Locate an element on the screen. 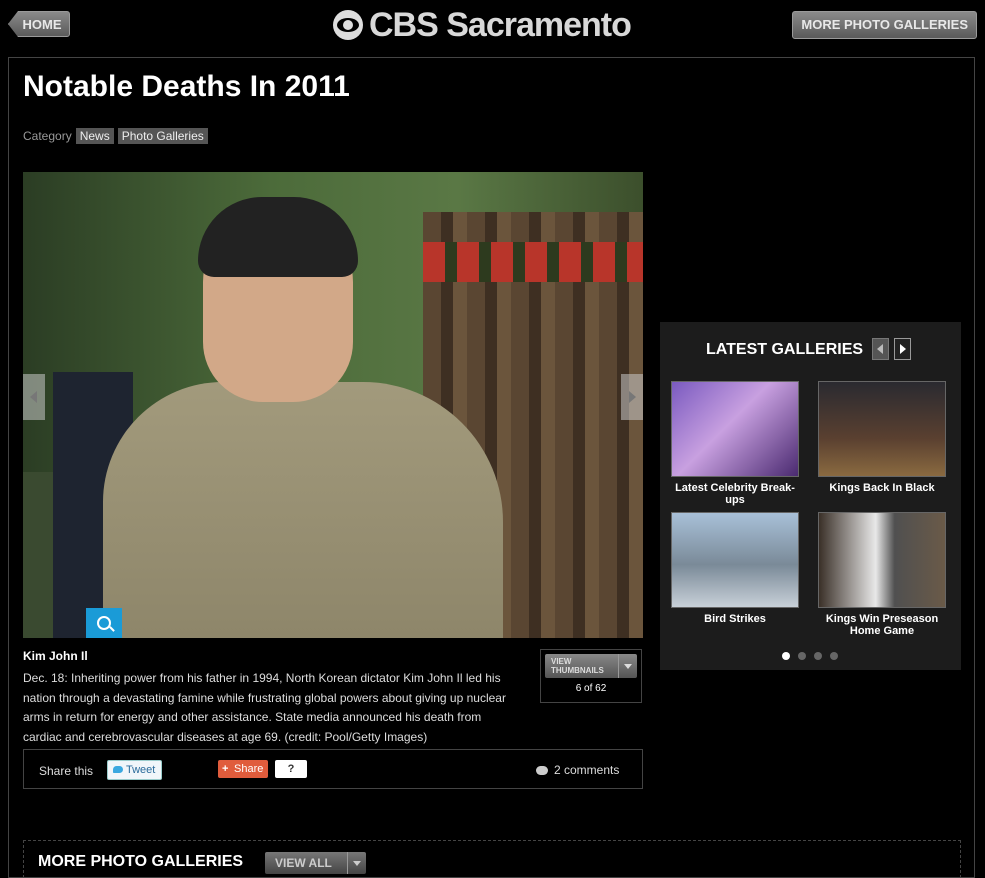  gallery-caption: Kings Win Preseason Home Game is located at coordinates (882, 625).